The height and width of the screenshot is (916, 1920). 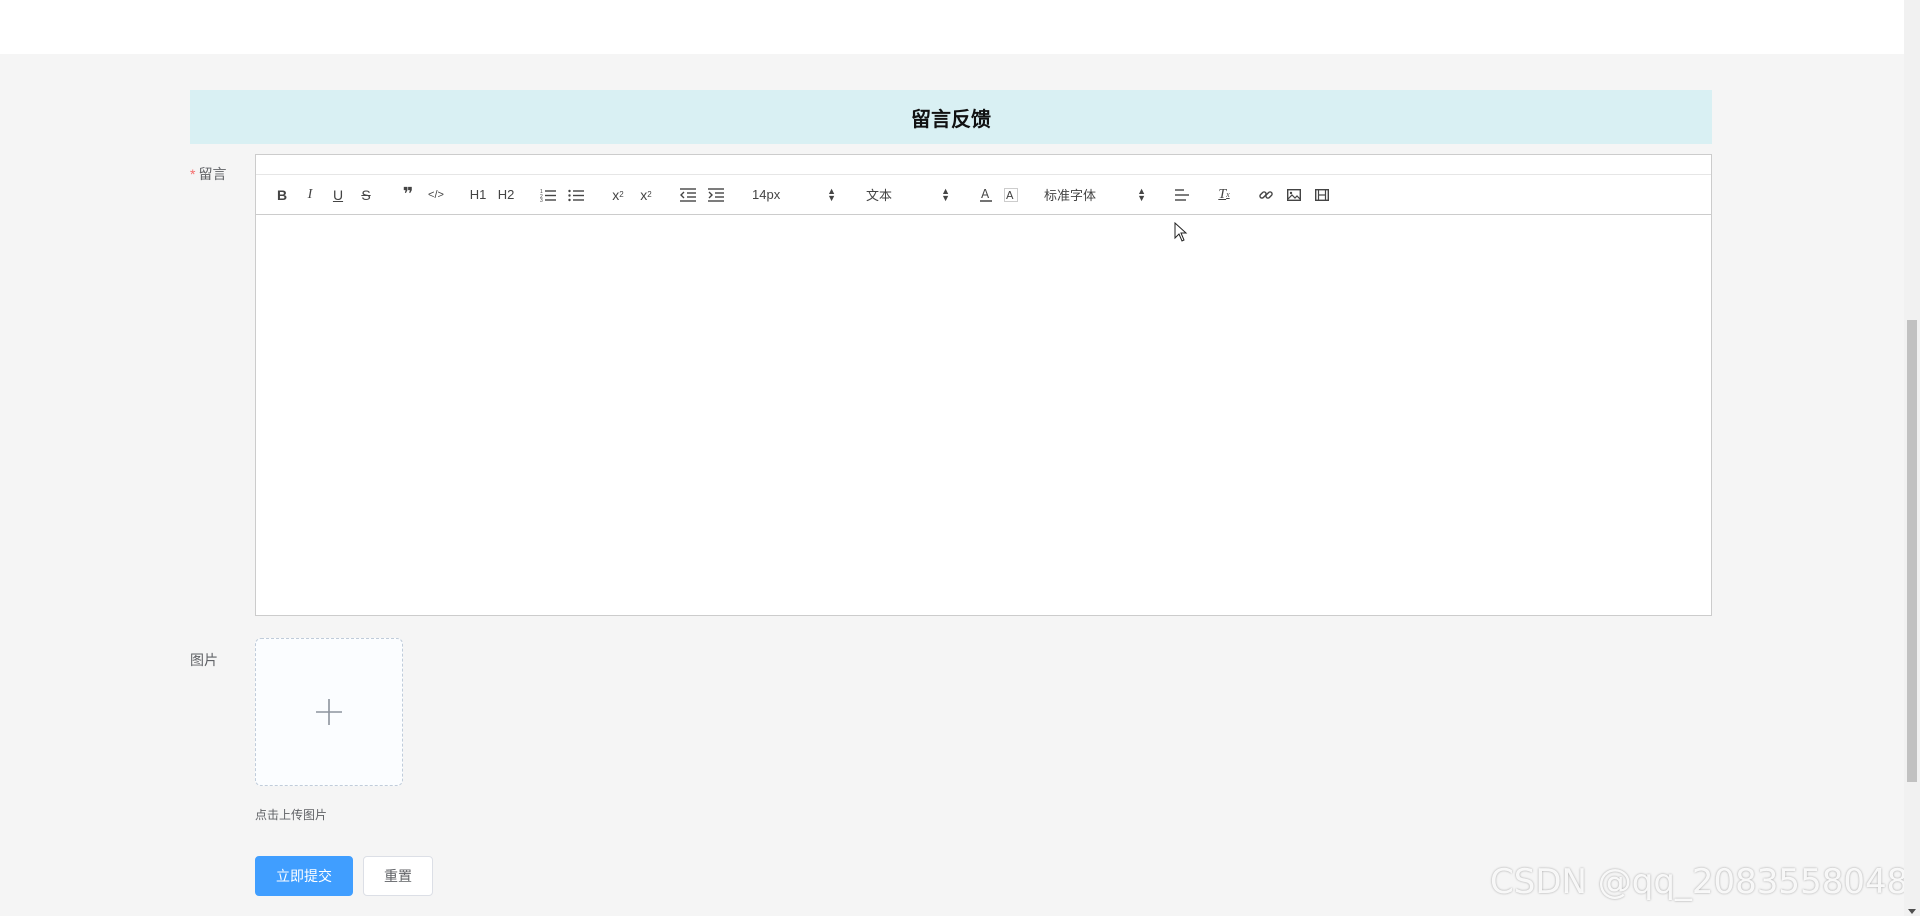 I want to click on video-icon, so click(x=1322, y=195).